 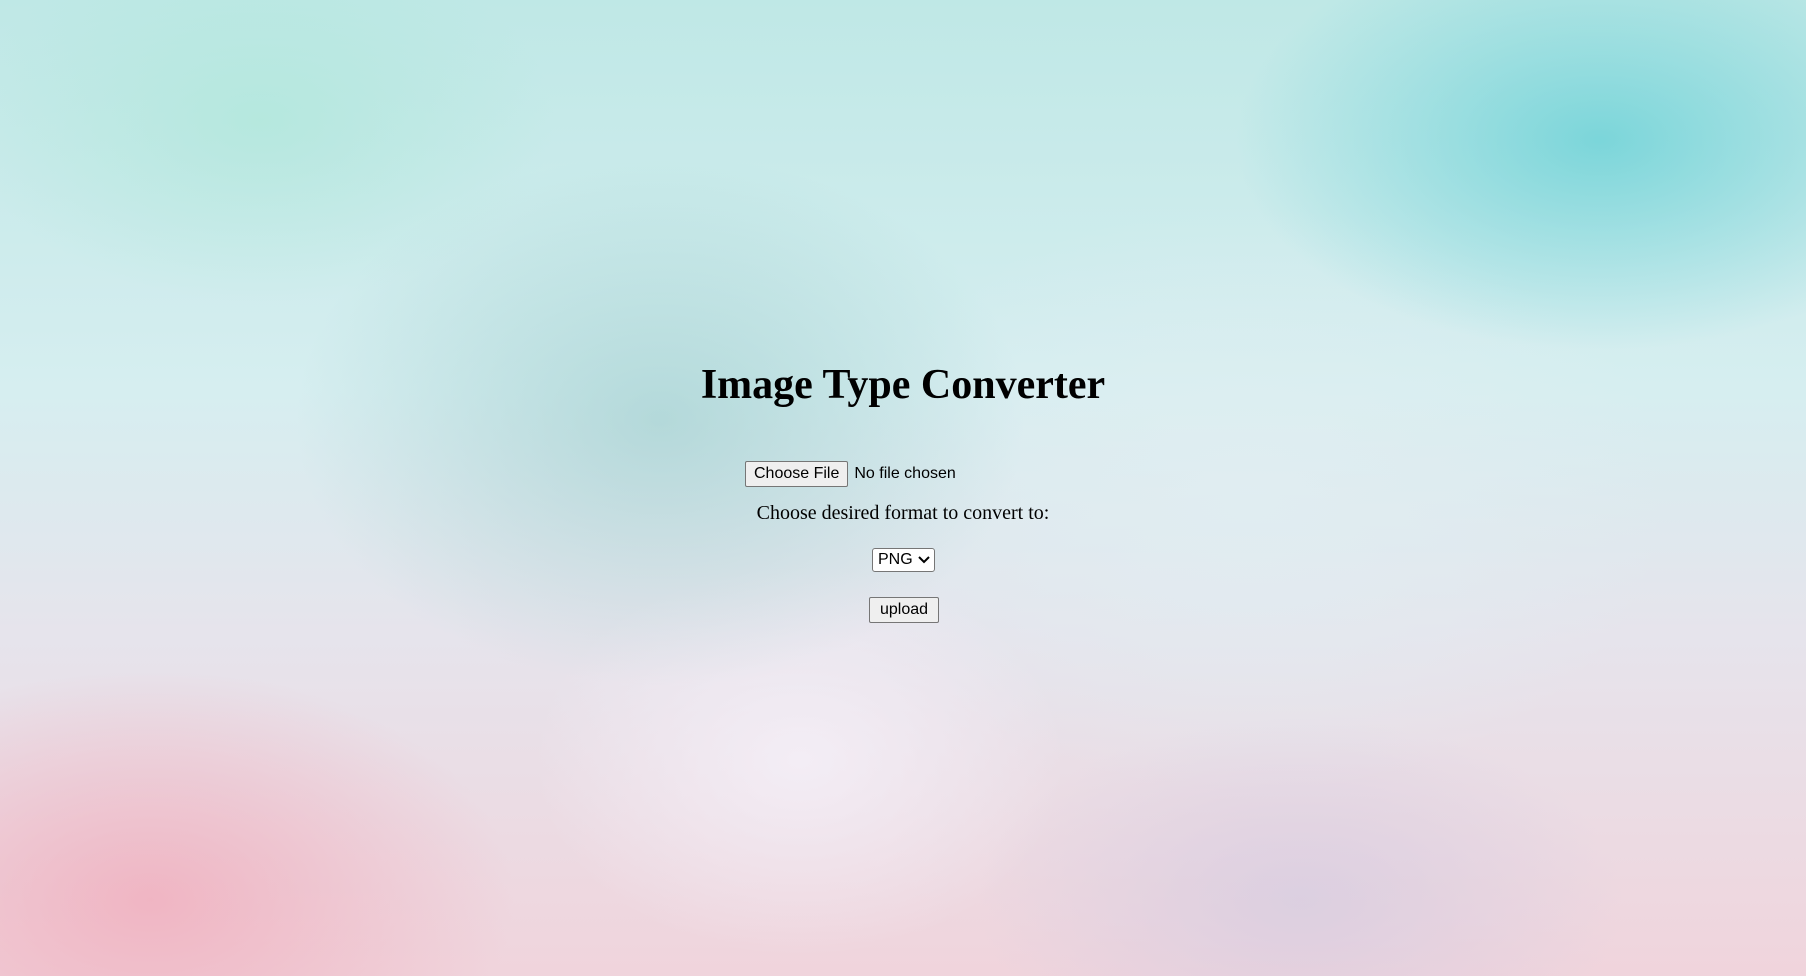 I want to click on page-title: Image Type Converter, so click(x=903, y=385).